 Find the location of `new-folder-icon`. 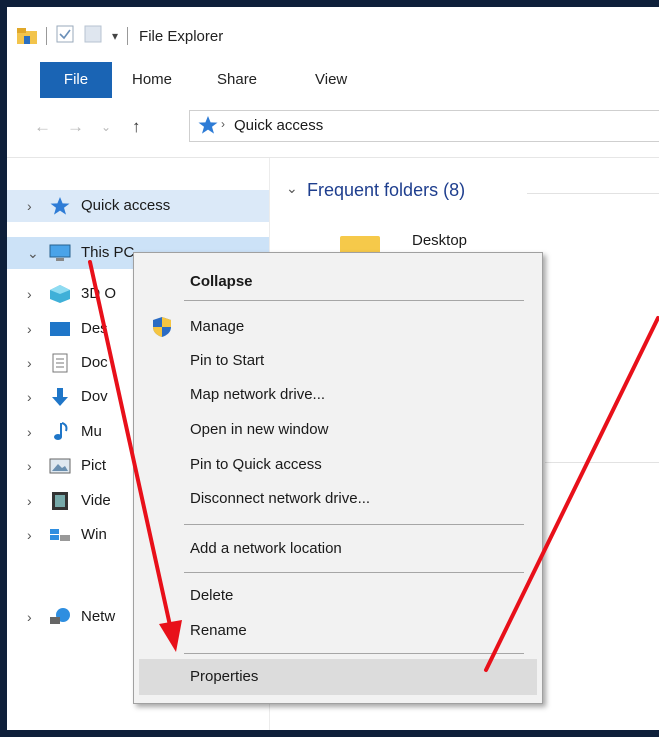

new-folder-icon is located at coordinates (93, 36).